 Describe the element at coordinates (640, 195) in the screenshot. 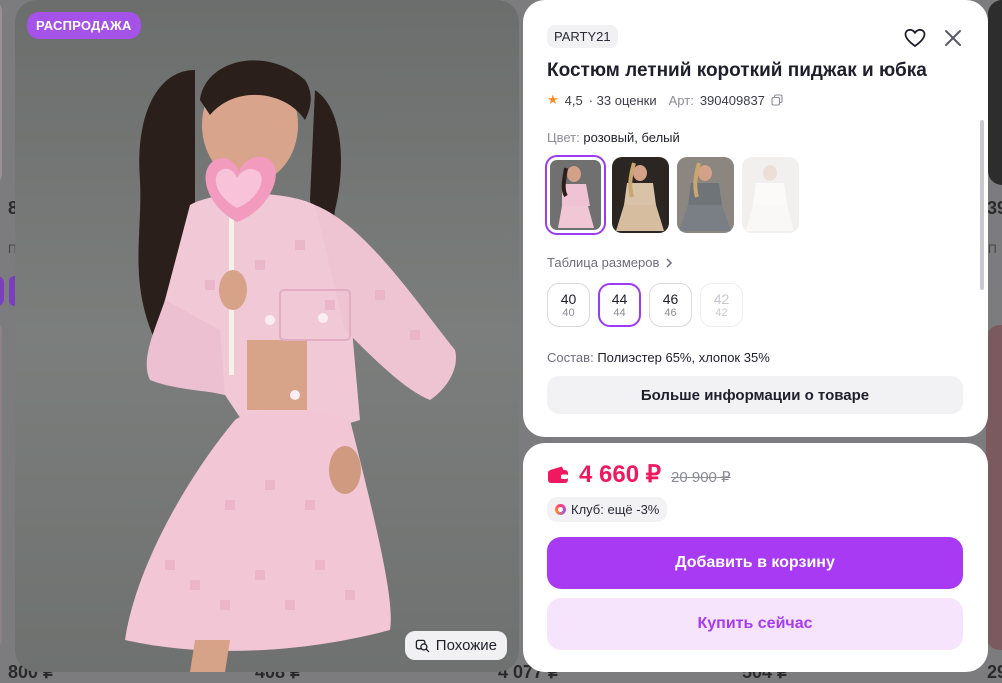

I see `color-swatch-beige` at that location.